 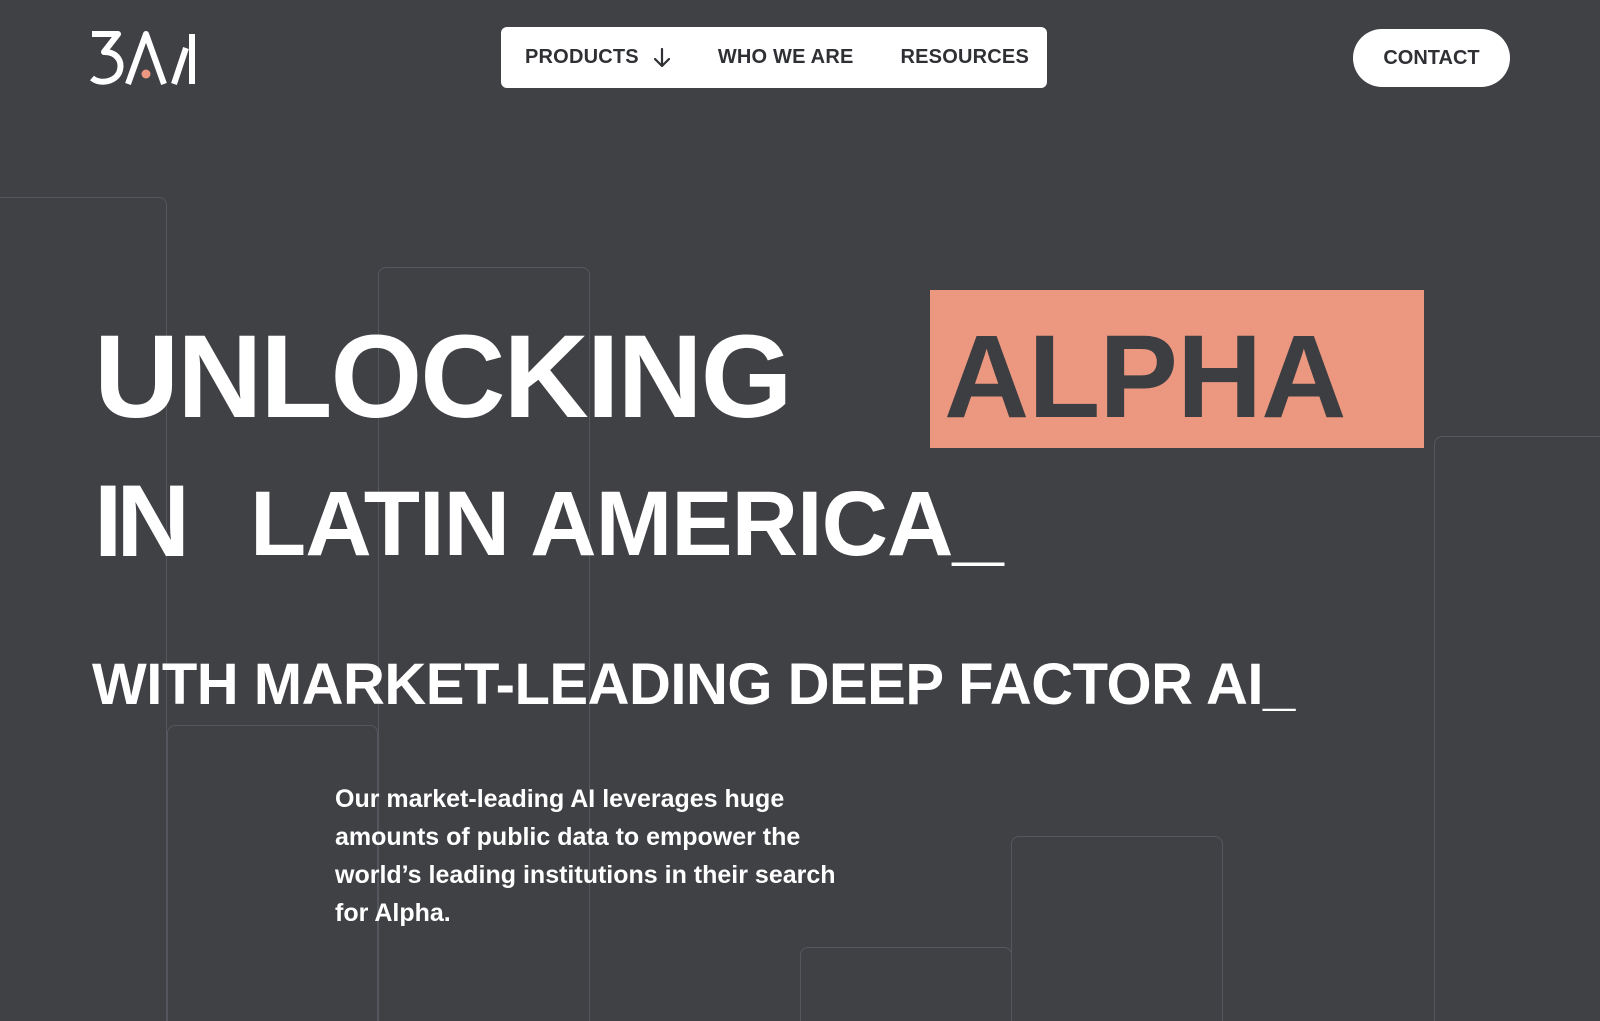 What do you see at coordinates (443, 377) in the screenshot?
I see `hero-headline-line1: UNLOCKING` at bounding box center [443, 377].